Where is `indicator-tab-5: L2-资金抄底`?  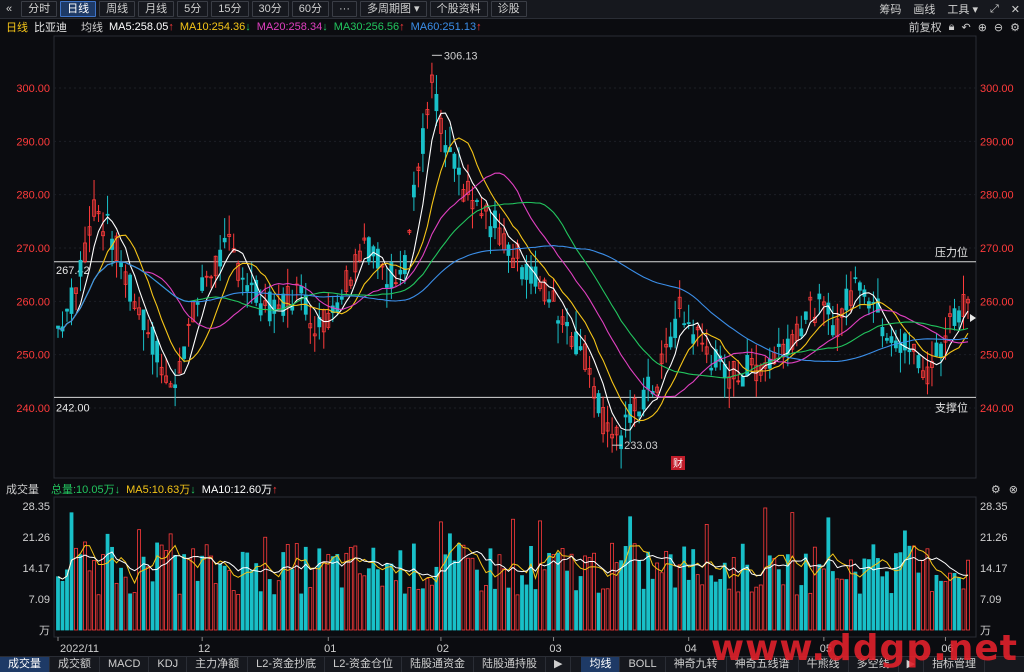
indicator-tab-5: L2-资金抄底 is located at coordinates (287, 664).